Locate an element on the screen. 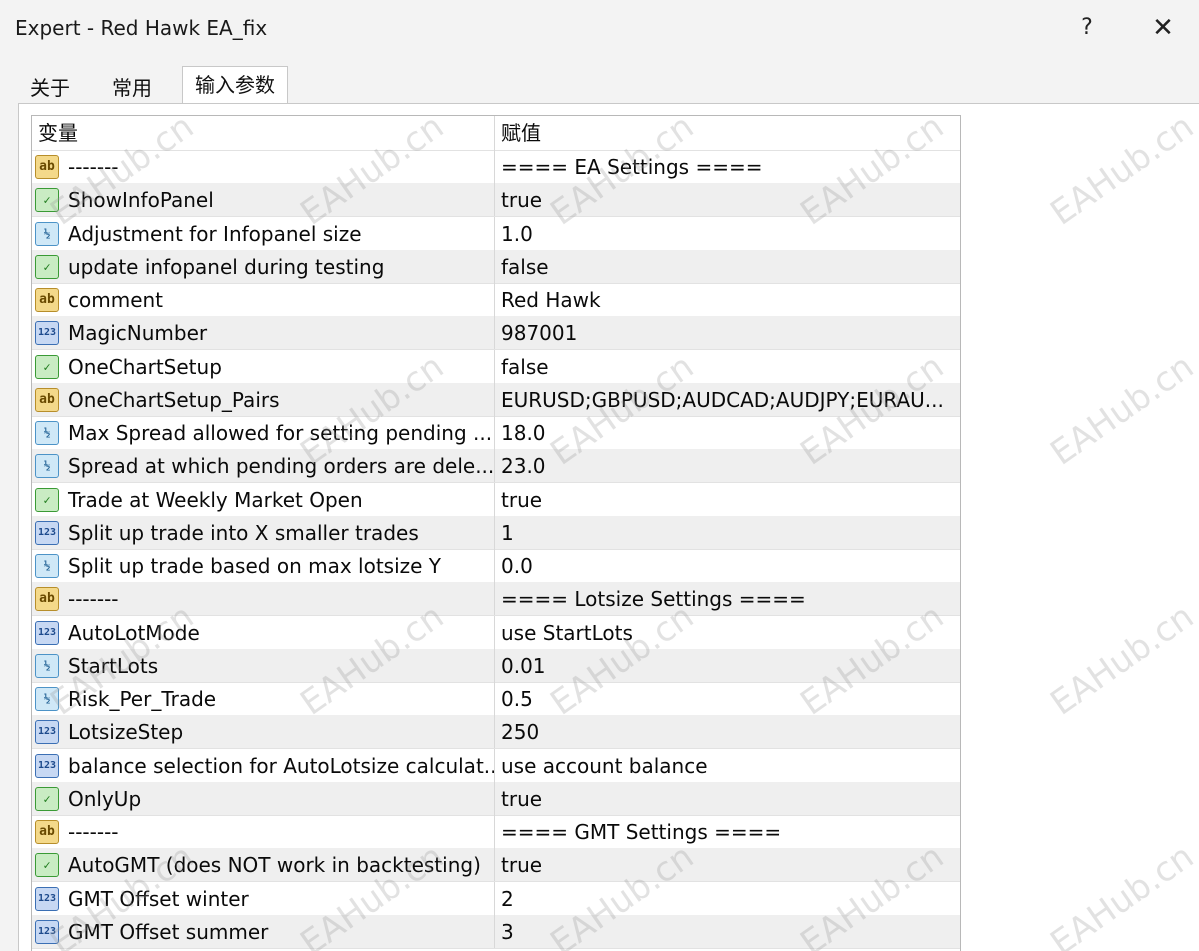 This screenshot has height=951, width=1199. tab-common: 常用 is located at coordinates (132, 88).